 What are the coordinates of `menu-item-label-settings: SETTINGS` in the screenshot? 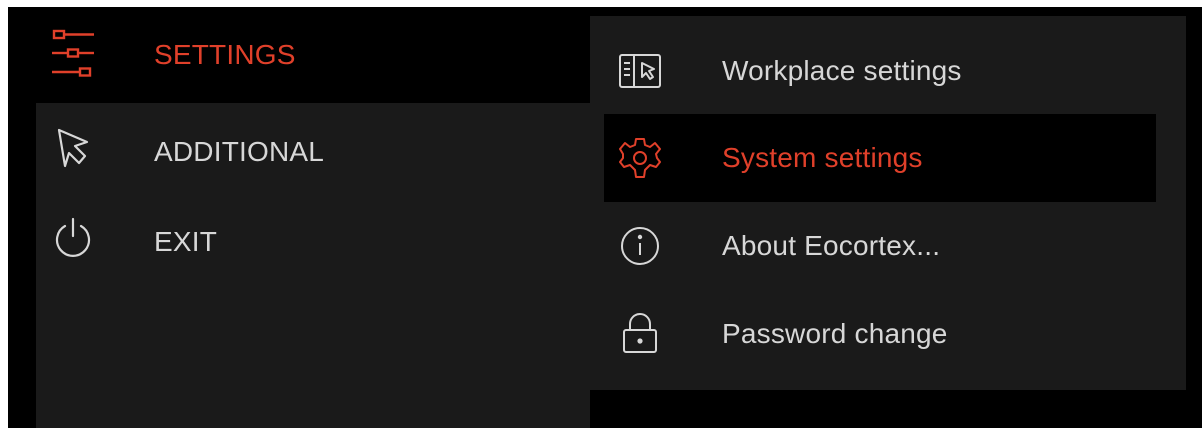 It's located at (225, 54).